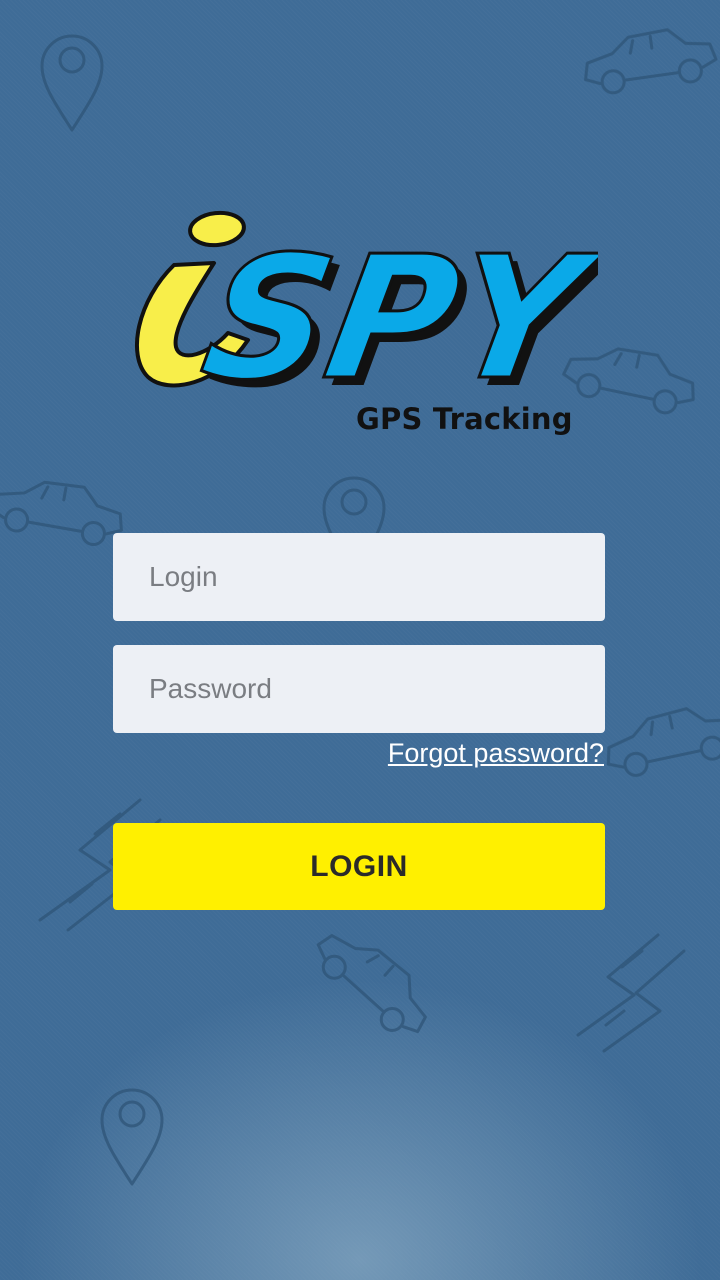  Describe the element at coordinates (496, 753) in the screenshot. I see `forgot-password-link: Forgot password?` at that location.